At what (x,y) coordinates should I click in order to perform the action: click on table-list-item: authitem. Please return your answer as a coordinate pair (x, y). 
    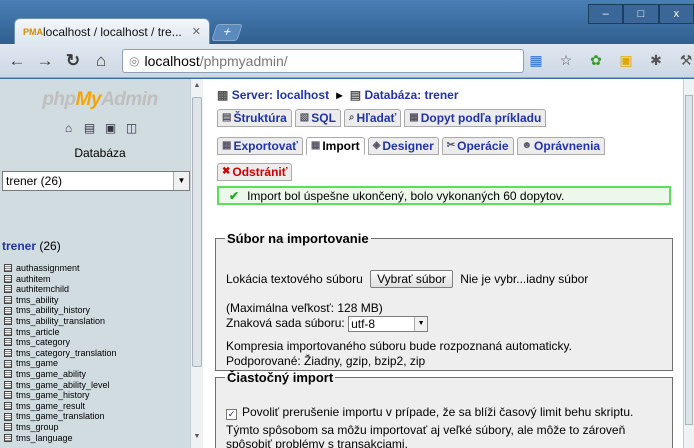
    Looking at the image, I should click on (98, 279).